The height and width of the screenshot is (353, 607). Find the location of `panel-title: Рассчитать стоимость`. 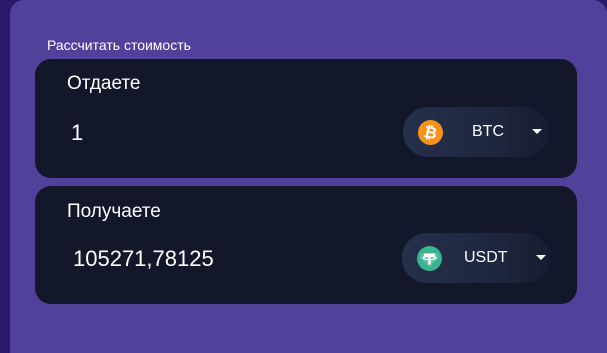

panel-title: Рассчитать стоимость is located at coordinates (119, 45).